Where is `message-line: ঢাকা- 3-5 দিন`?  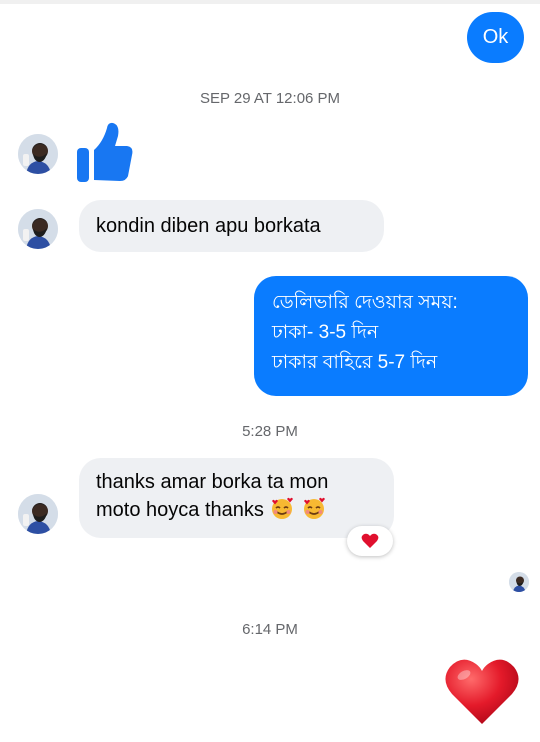
message-line: ঢাকা- 3-5 দিন is located at coordinates (325, 332).